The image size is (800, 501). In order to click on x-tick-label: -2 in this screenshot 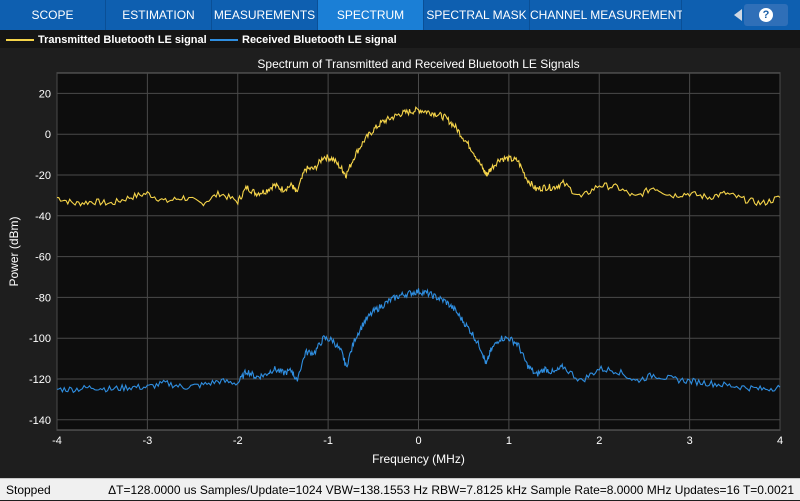, I will do `click(238, 441)`.